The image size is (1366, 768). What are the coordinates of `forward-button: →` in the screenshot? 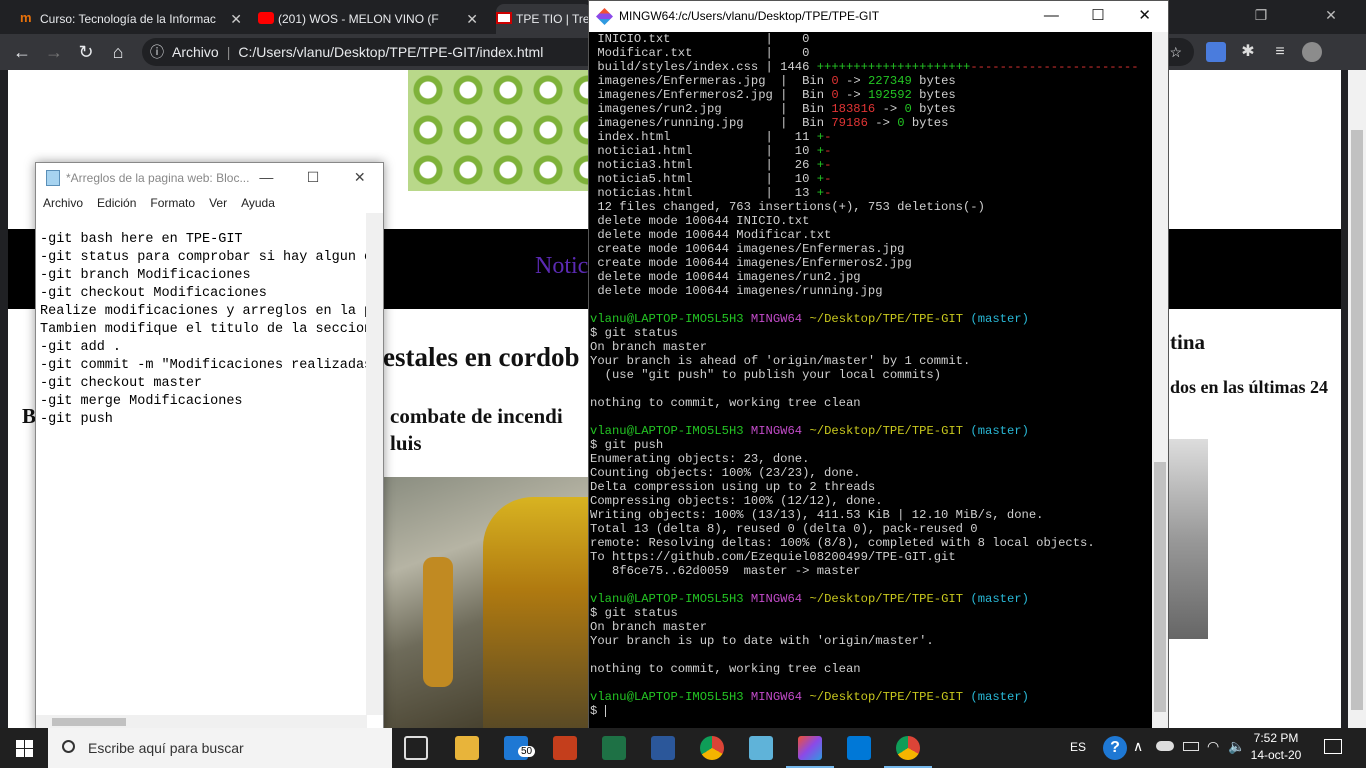 It's located at (54, 52).